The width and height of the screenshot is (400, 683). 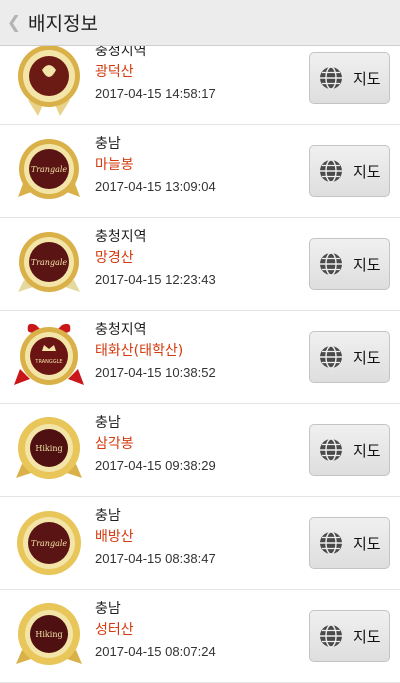 What do you see at coordinates (155, 465) in the screenshot?
I see `timestamp: 2017-04-15 09:38:29` at bounding box center [155, 465].